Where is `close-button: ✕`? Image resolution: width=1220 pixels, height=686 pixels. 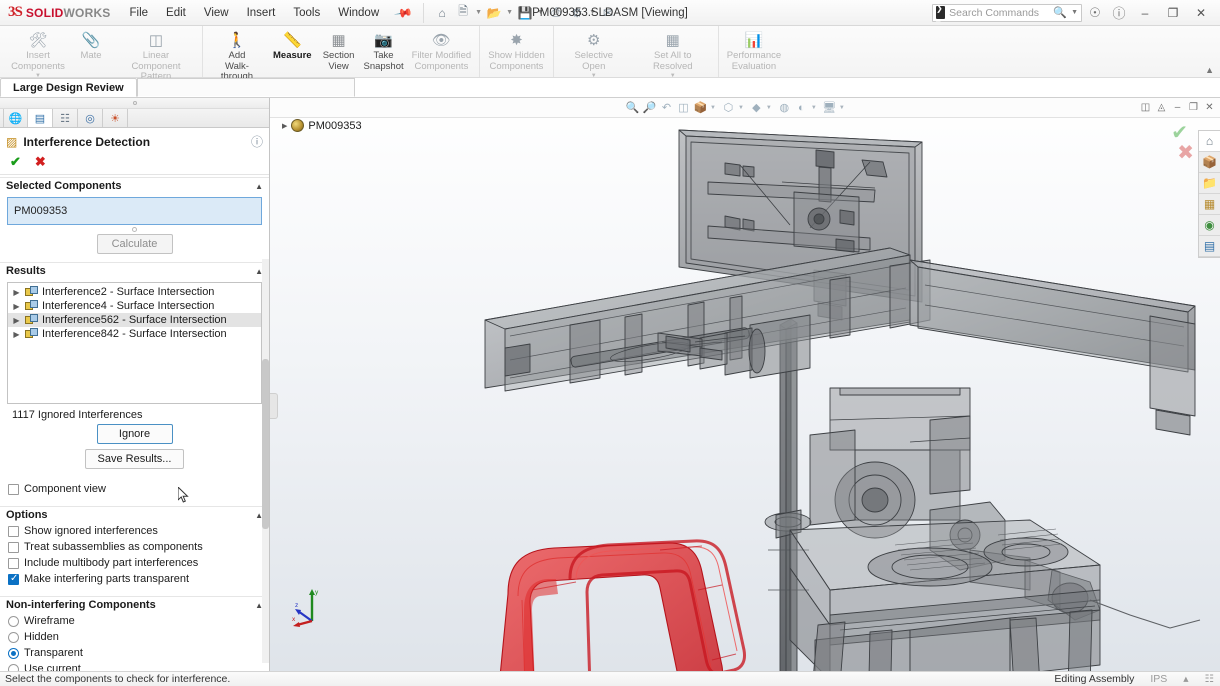
close-button: ✕ is located at coordinates (1201, 13).